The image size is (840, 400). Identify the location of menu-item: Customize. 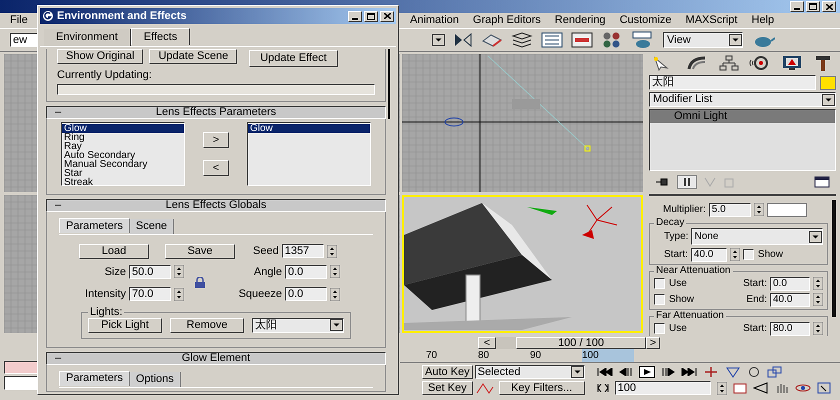
(646, 20).